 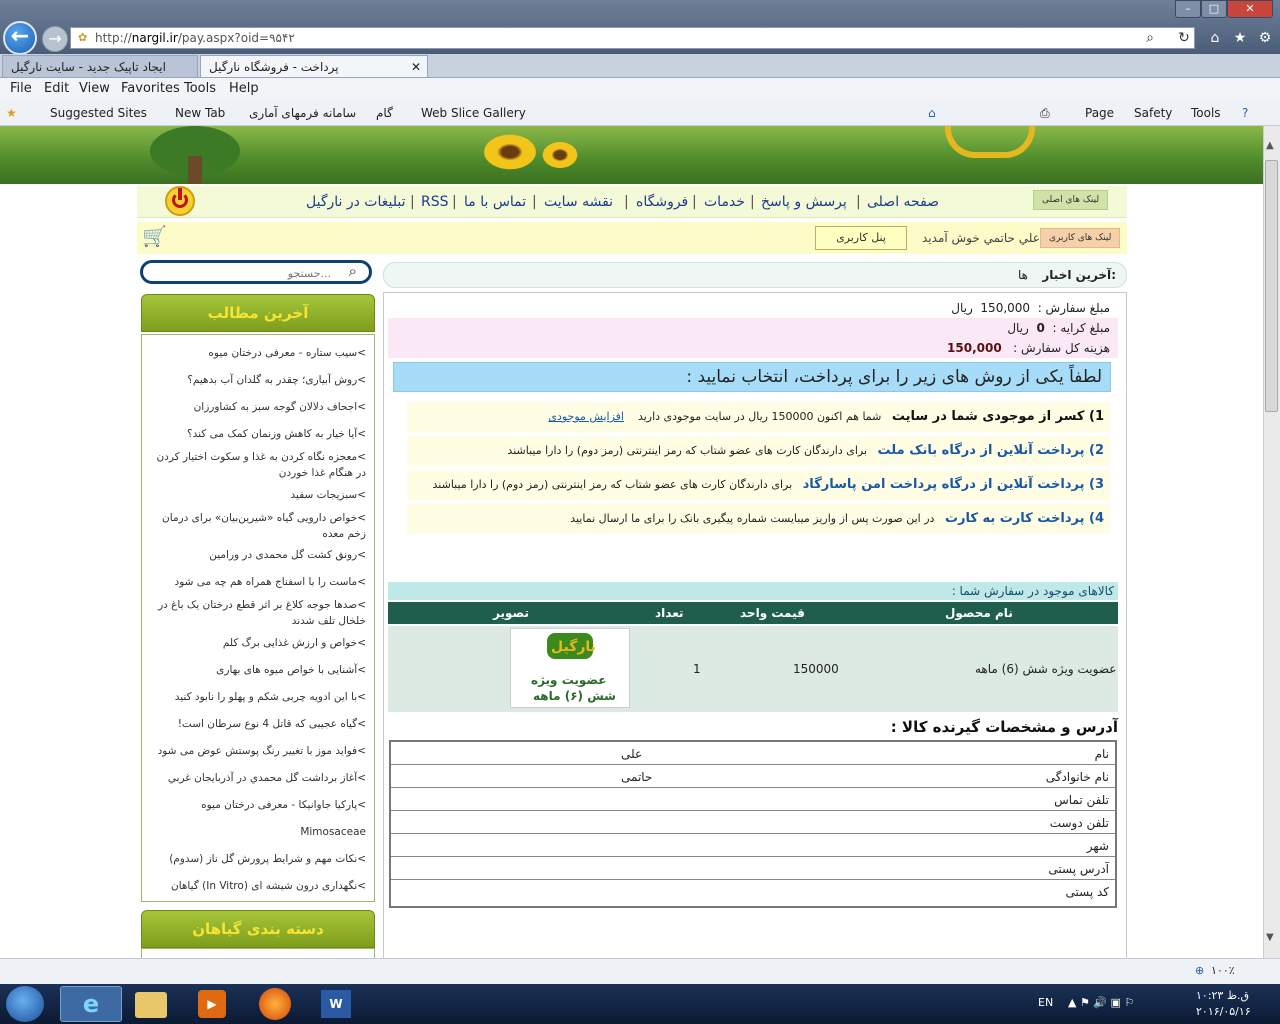 What do you see at coordinates (753, 845) in the screenshot?
I see `table-row: شهر` at bounding box center [753, 845].